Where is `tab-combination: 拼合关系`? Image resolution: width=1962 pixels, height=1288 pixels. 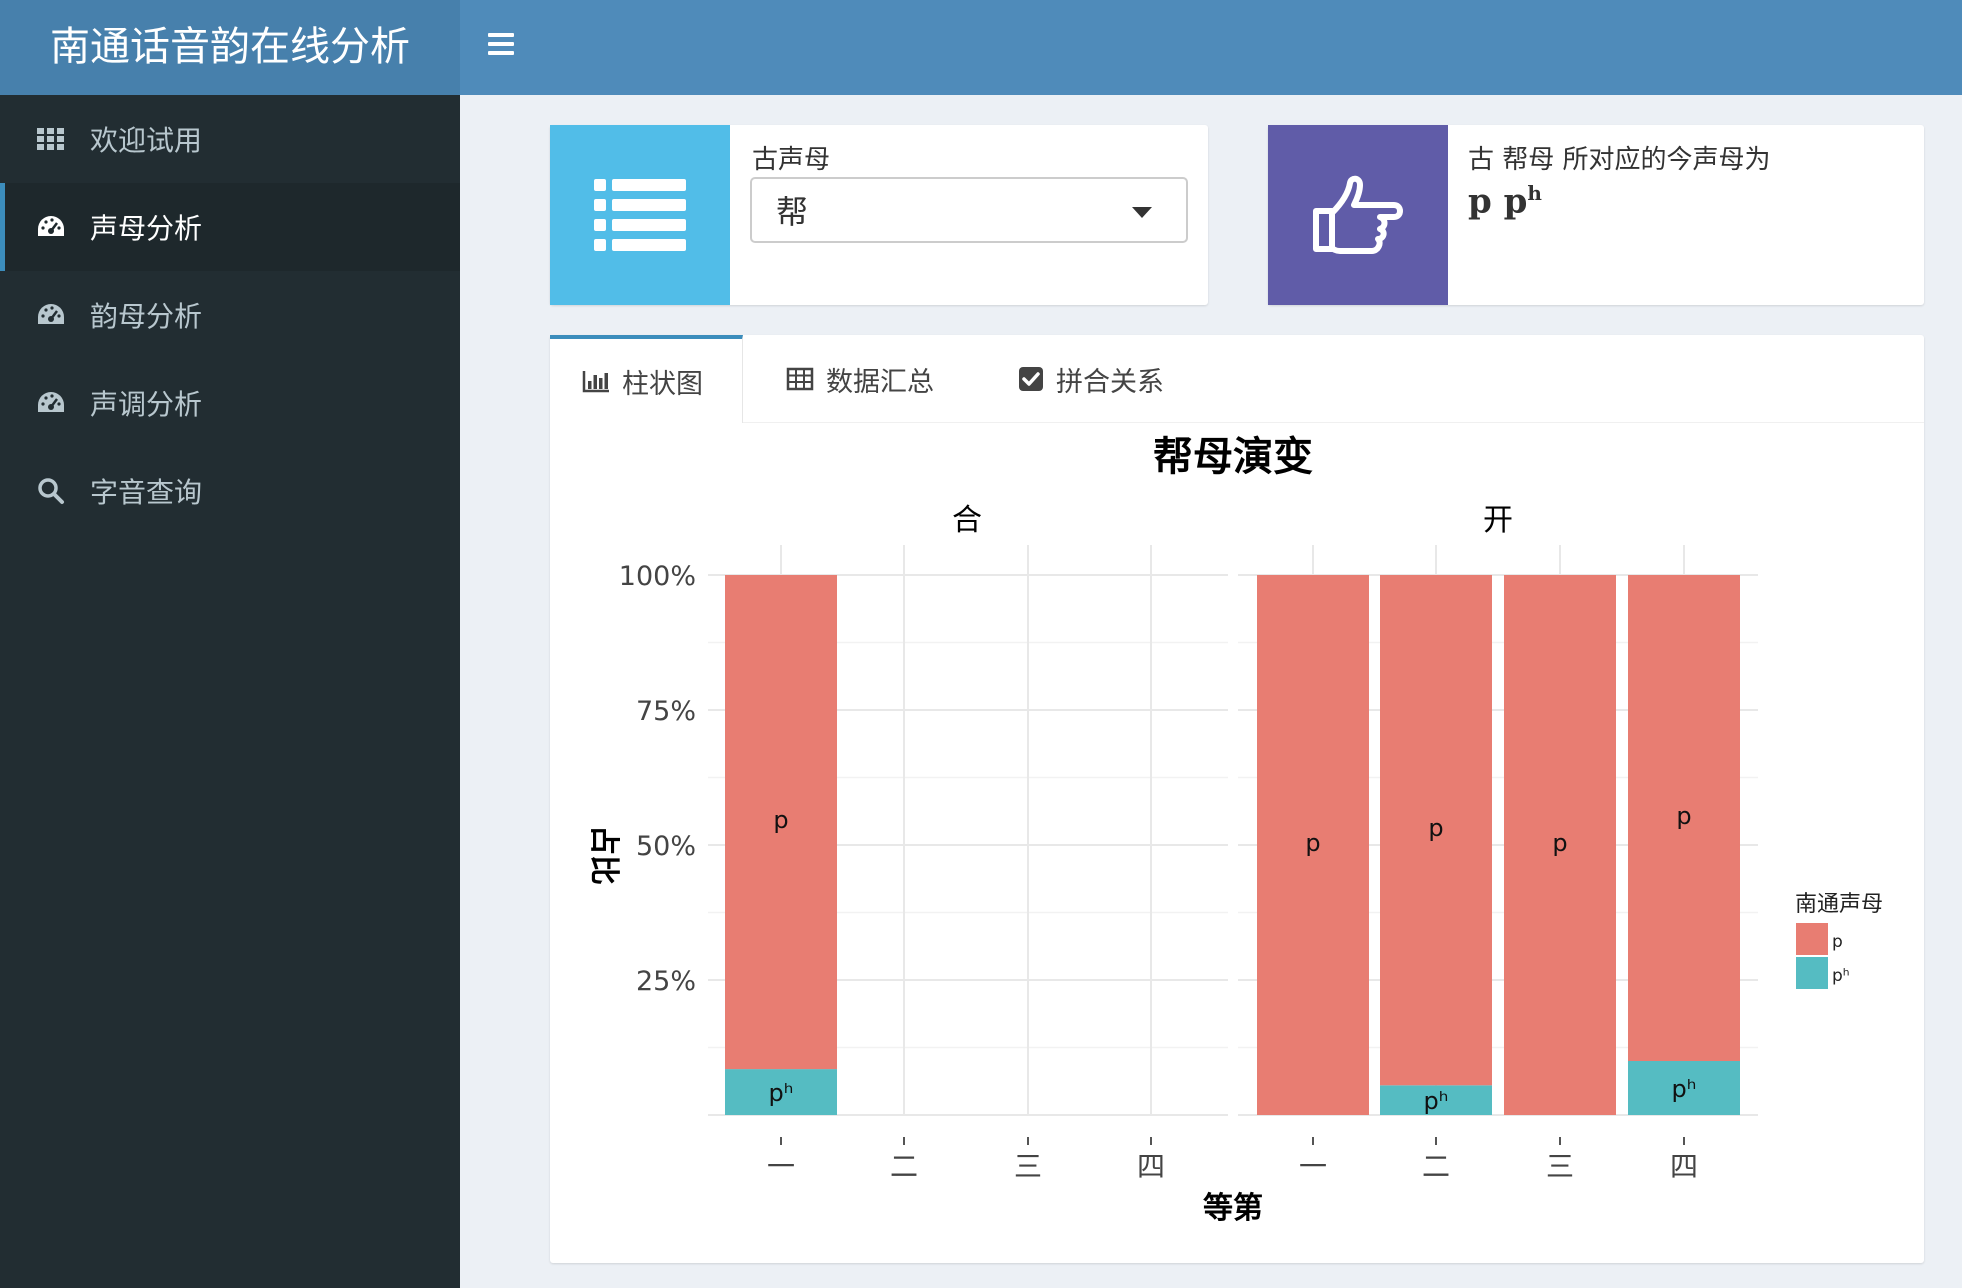 tab-combination: 拼合关系 is located at coordinates (1091, 379).